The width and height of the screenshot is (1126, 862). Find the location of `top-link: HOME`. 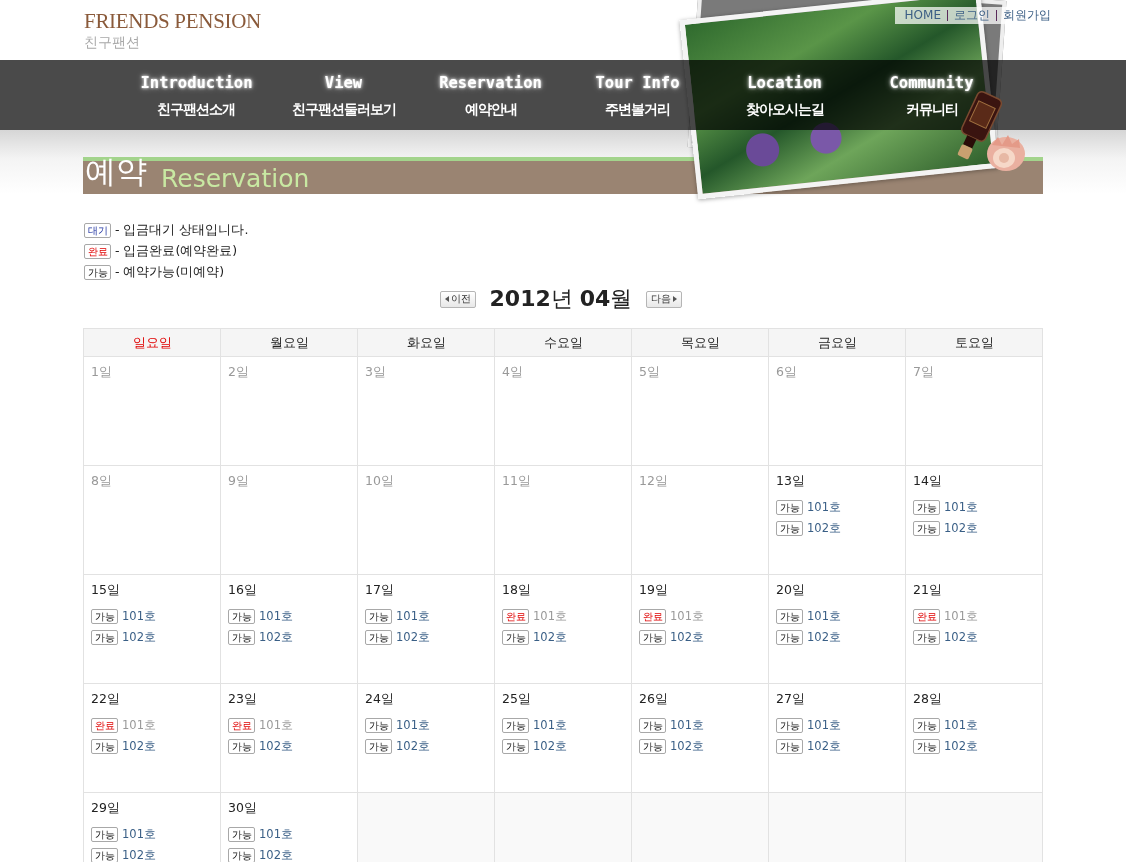

top-link: HOME is located at coordinates (922, 15).